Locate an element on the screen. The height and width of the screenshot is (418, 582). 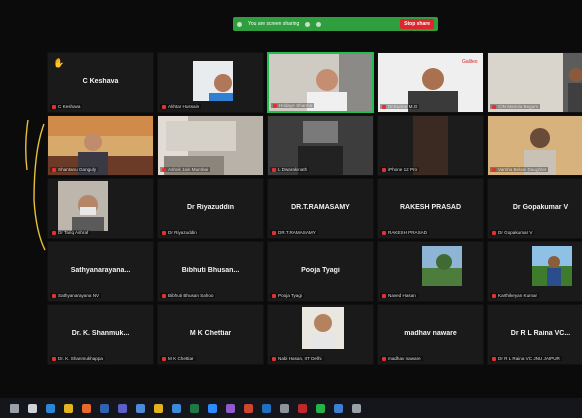
participant-name-text: Sathyanarayana NV is located at coordinates (79, 295).